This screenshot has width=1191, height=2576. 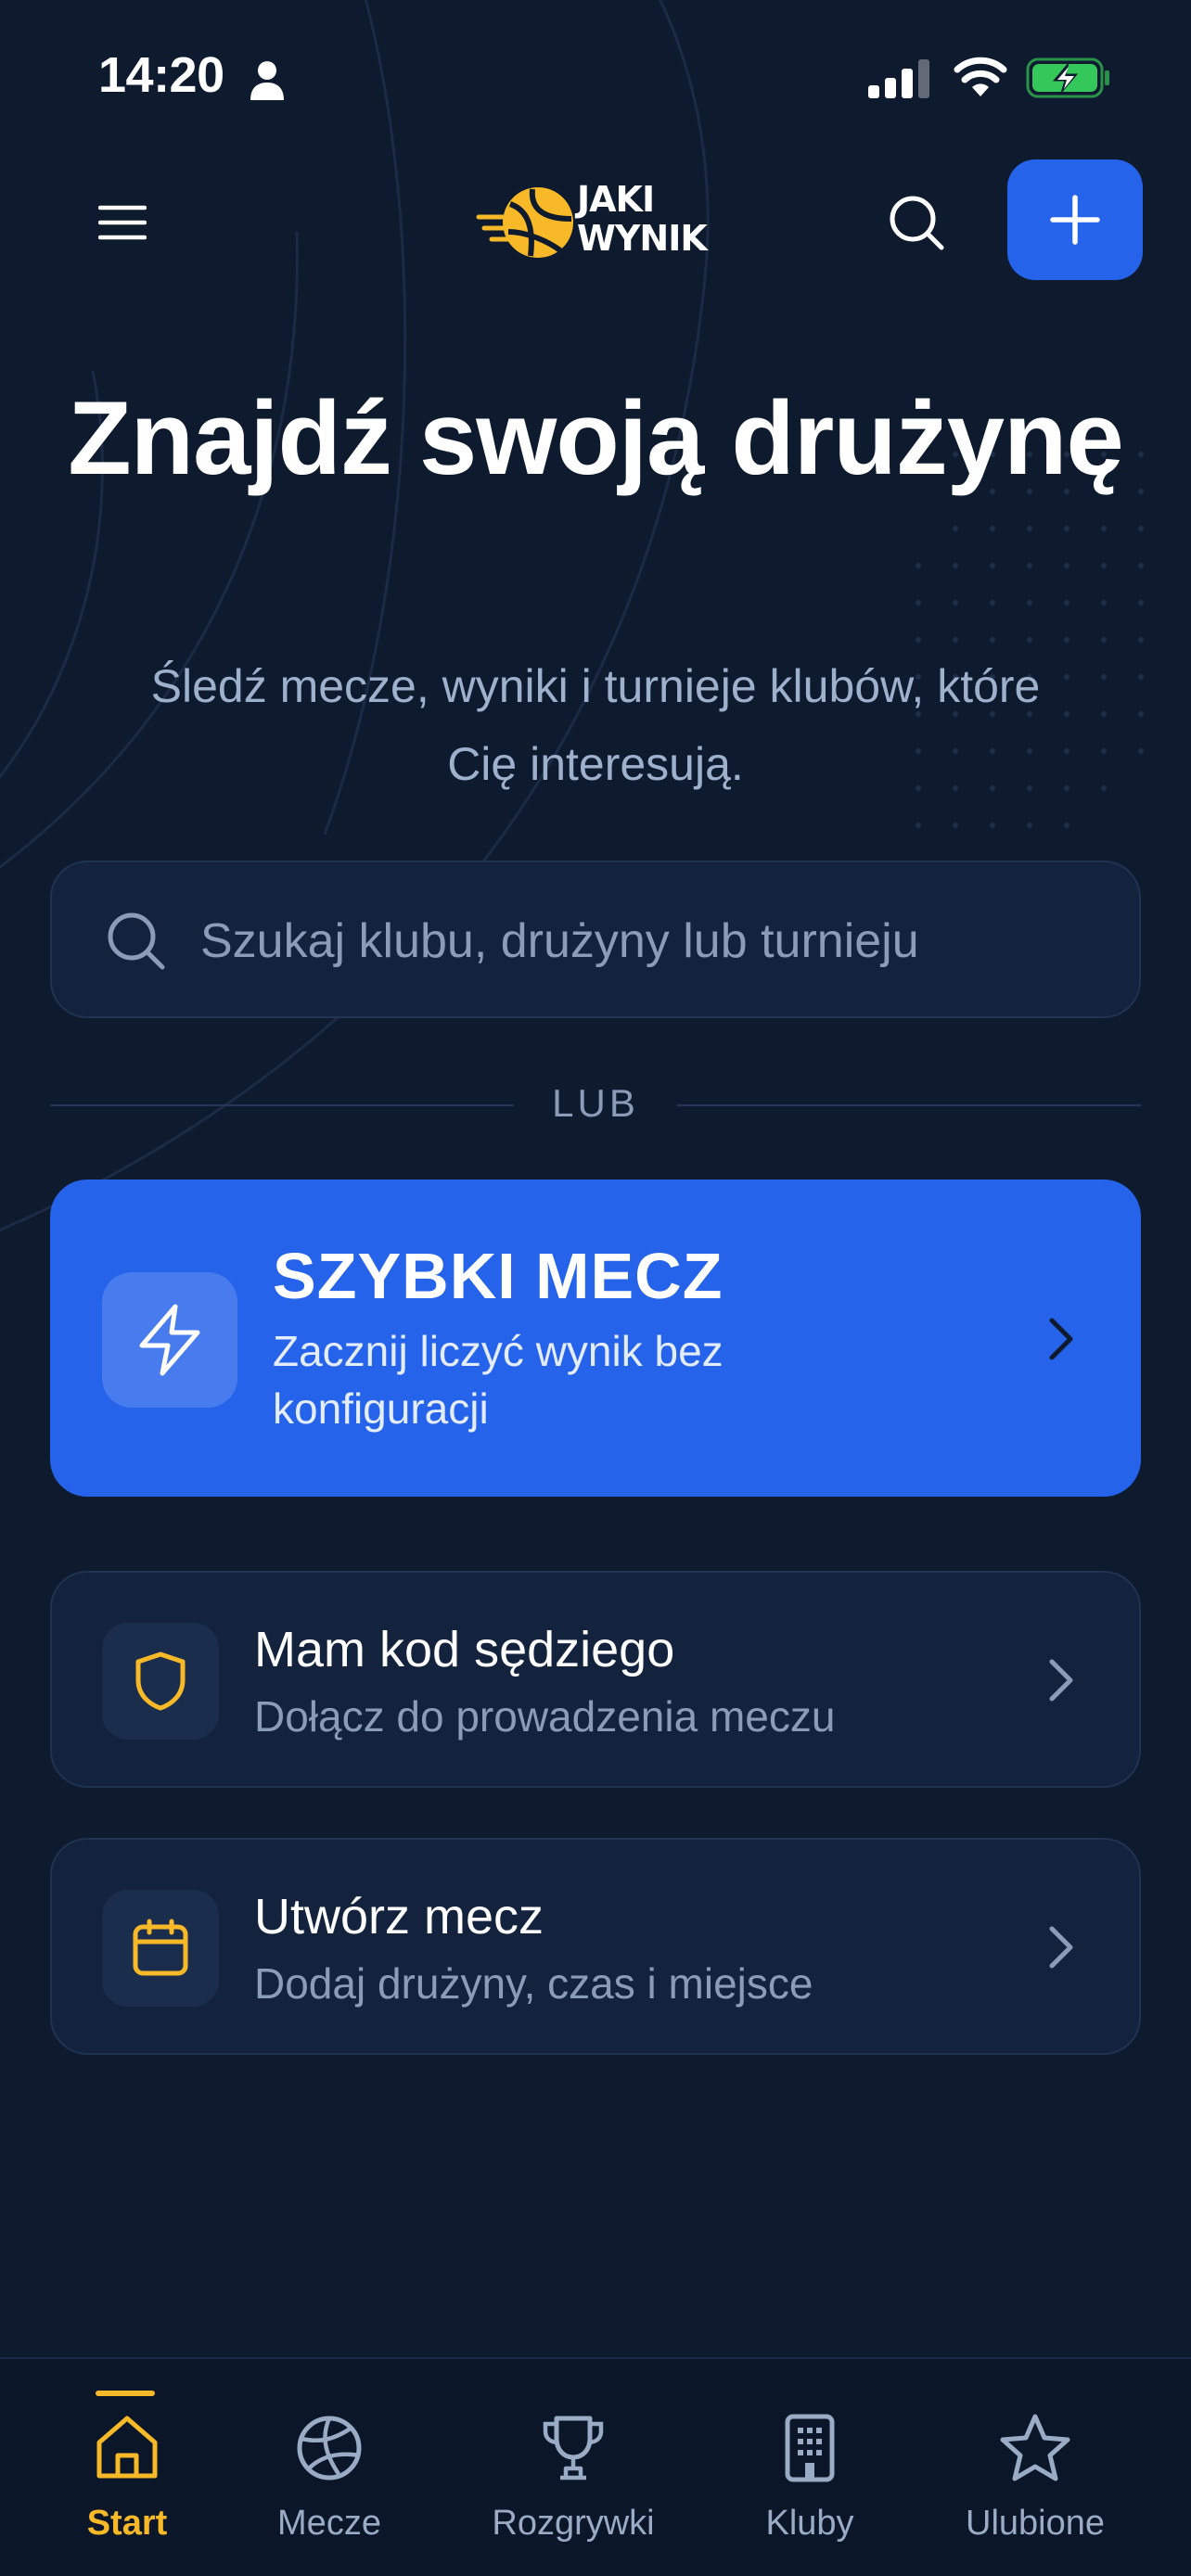 What do you see at coordinates (499, 1276) in the screenshot?
I see `quick-match-title: SZYBKI MECZ` at bounding box center [499, 1276].